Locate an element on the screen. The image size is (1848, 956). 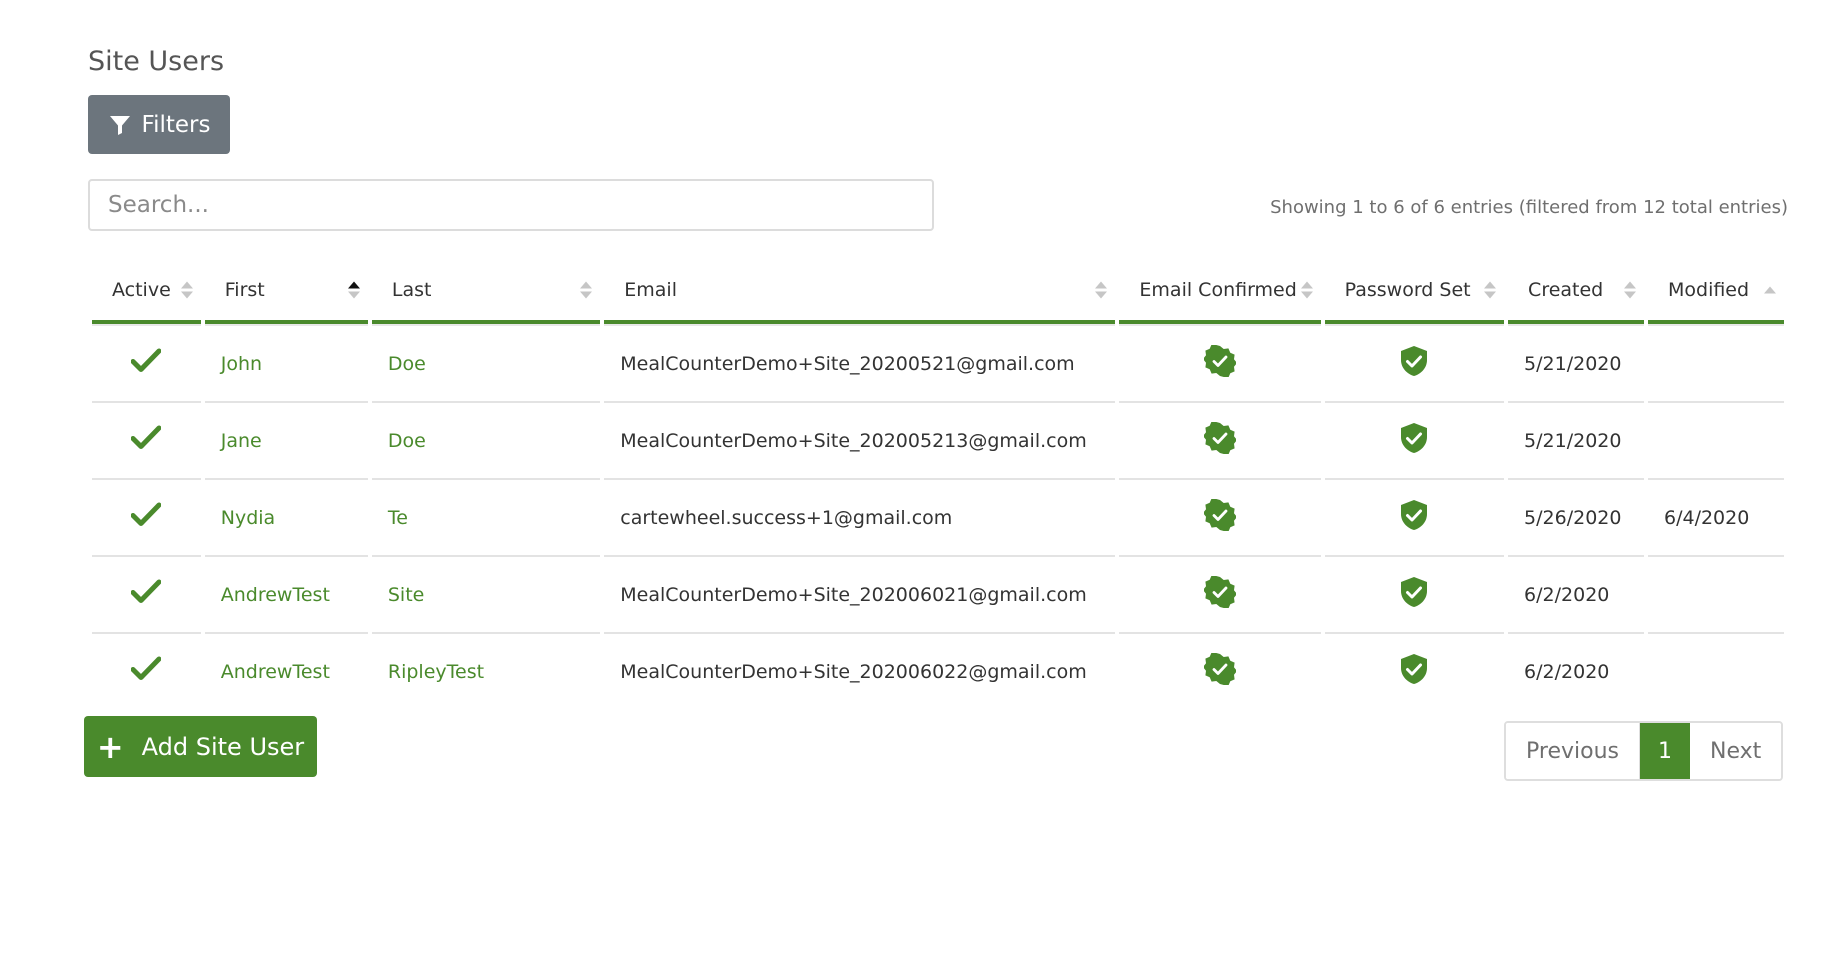
cell-email: MealCounterDemo+Site_202005213@gmail.com is located at coordinates (860, 439).